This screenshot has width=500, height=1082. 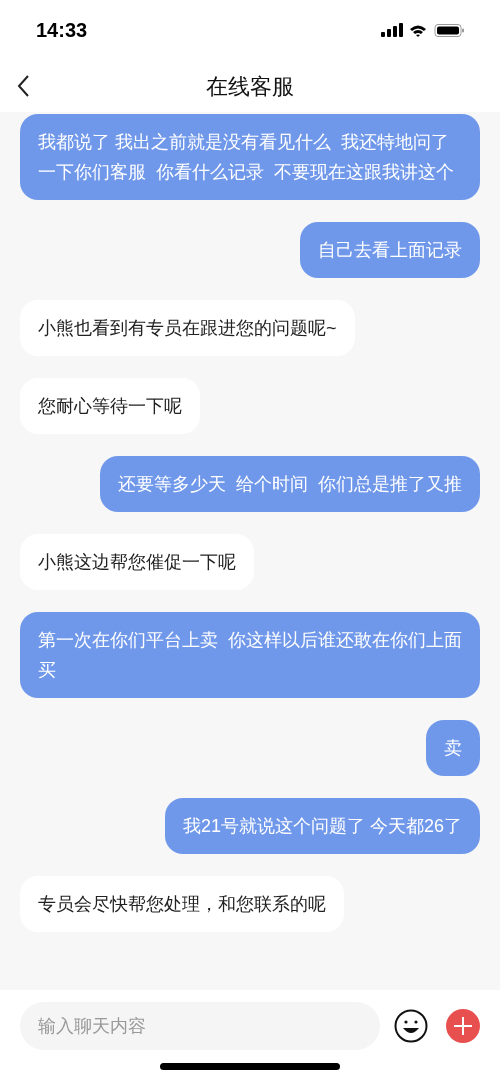 What do you see at coordinates (23, 86) in the screenshot?
I see `back-icon` at bounding box center [23, 86].